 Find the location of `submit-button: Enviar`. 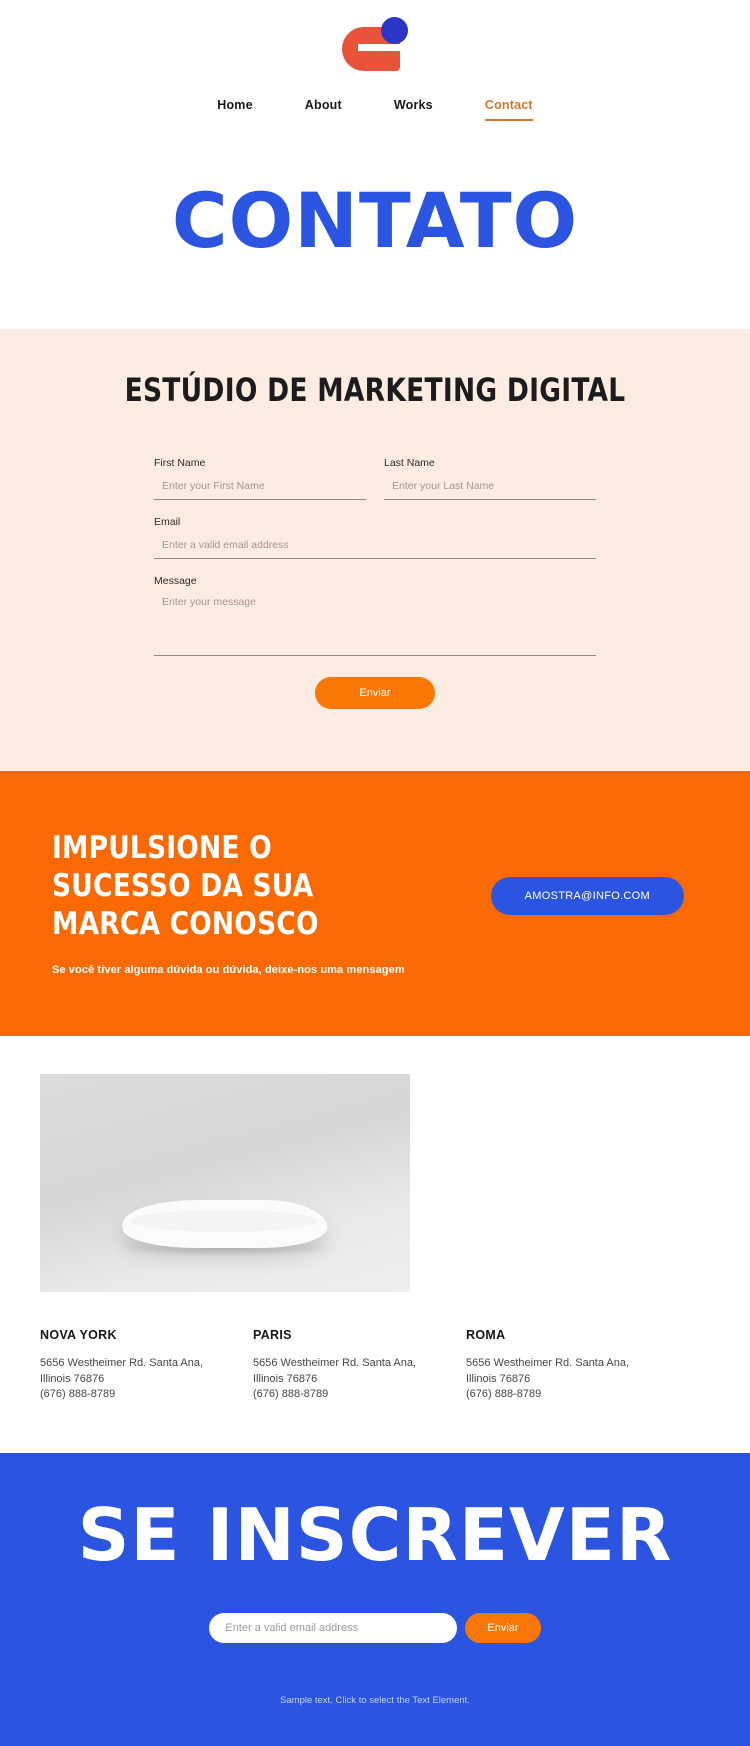

submit-button: Enviar is located at coordinates (375, 693).